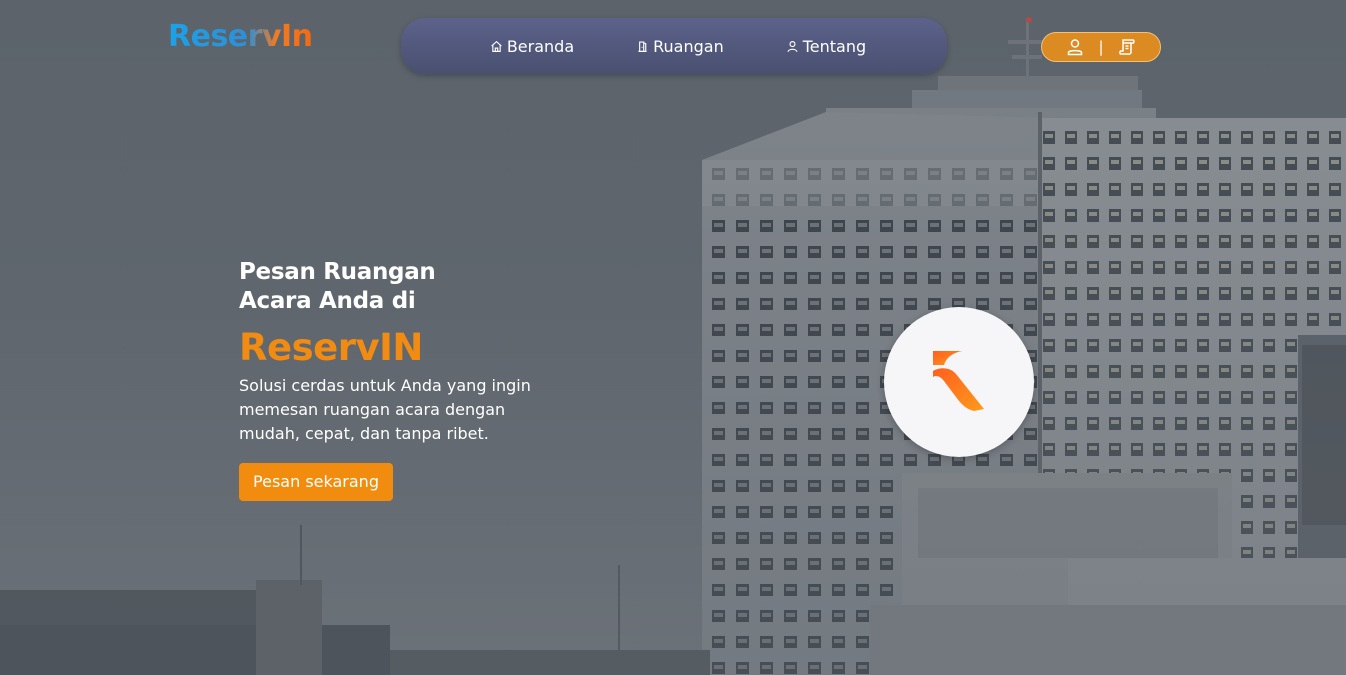 The image size is (1346, 675). I want to click on hero-brand-name: ReservIN, so click(331, 347).